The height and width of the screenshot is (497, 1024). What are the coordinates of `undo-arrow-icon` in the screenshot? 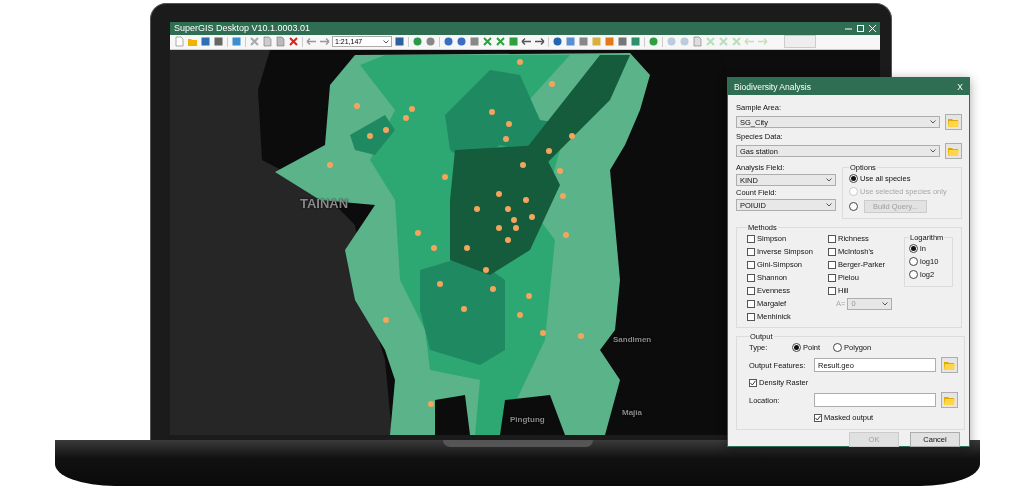 It's located at (311, 42).